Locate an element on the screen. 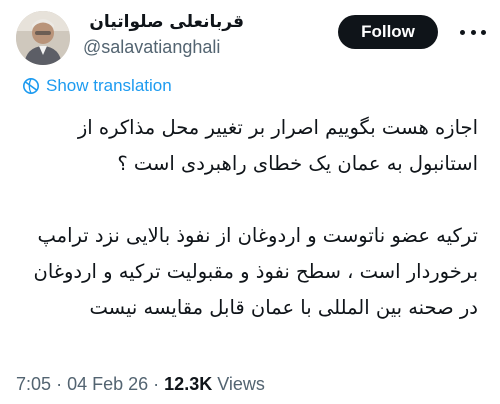 This screenshot has height=404, width=500. show-translation-label: Show translation is located at coordinates (109, 85).